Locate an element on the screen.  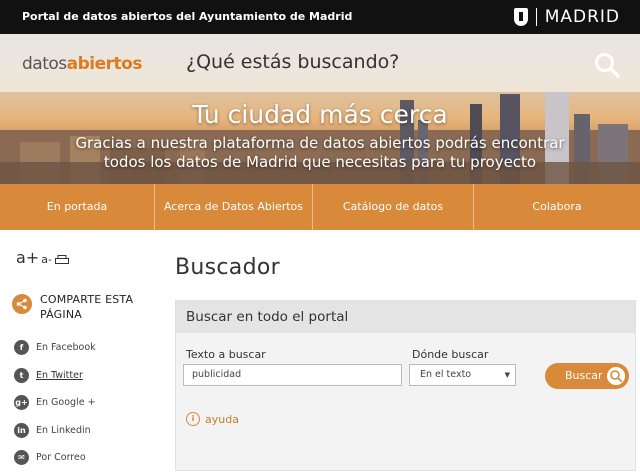
search-button-icon is located at coordinates (616, 376).